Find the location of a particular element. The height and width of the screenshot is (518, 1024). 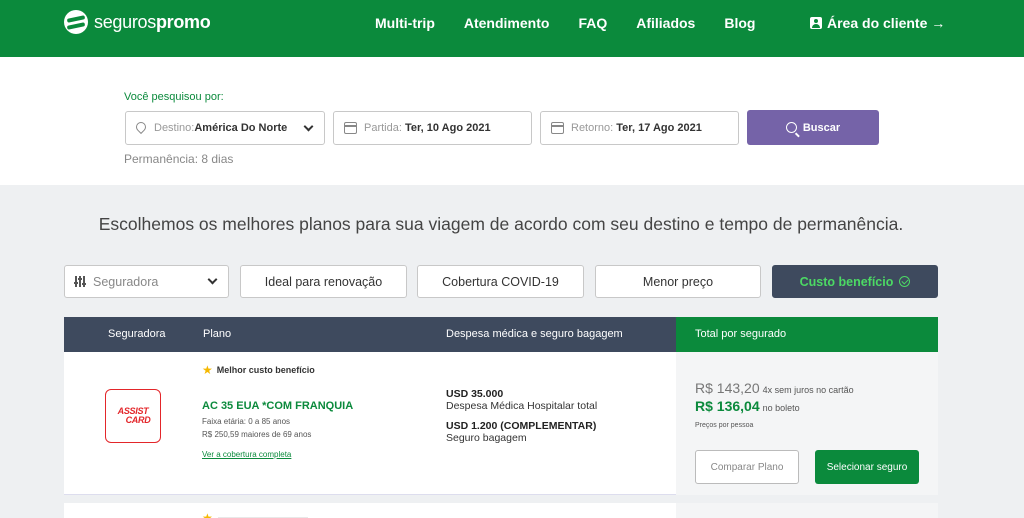

best-value-badge: ★ Melhor custo benefício is located at coordinates (258, 370).